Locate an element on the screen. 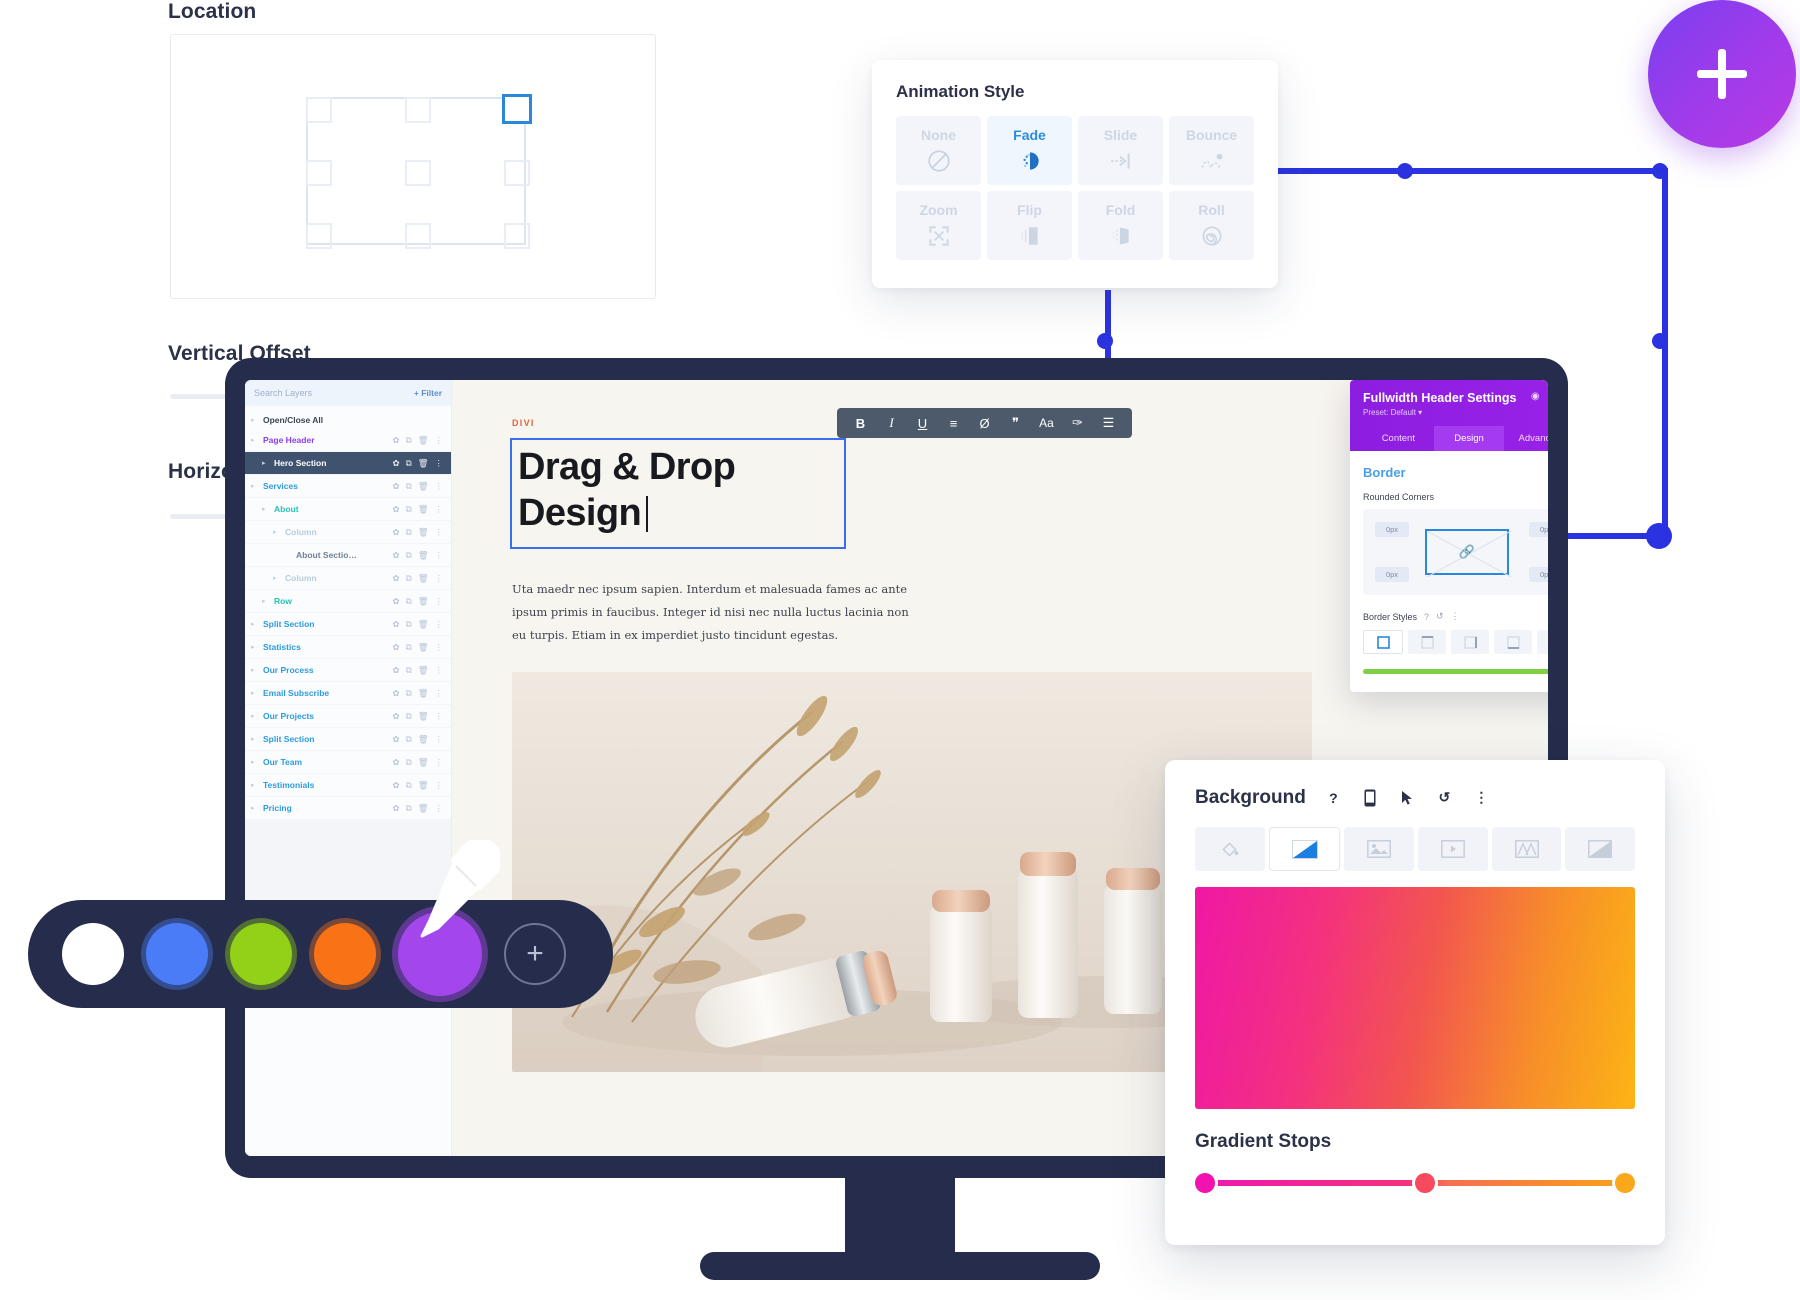 Image resolution: width=1800 pixels, height=1300 pixels. add-button is located at coordinates (1722, 74).